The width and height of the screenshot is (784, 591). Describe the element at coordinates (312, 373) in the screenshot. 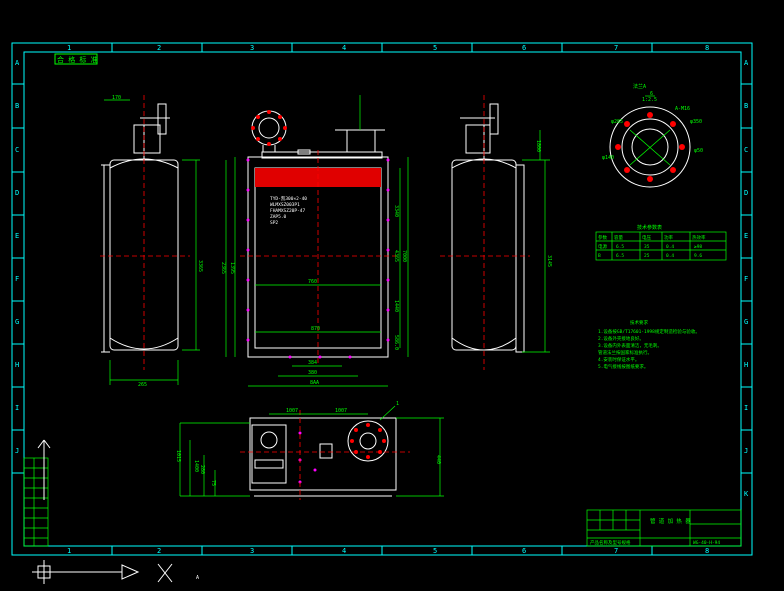

I see `front-dim-bottom-b: 380` at that location.